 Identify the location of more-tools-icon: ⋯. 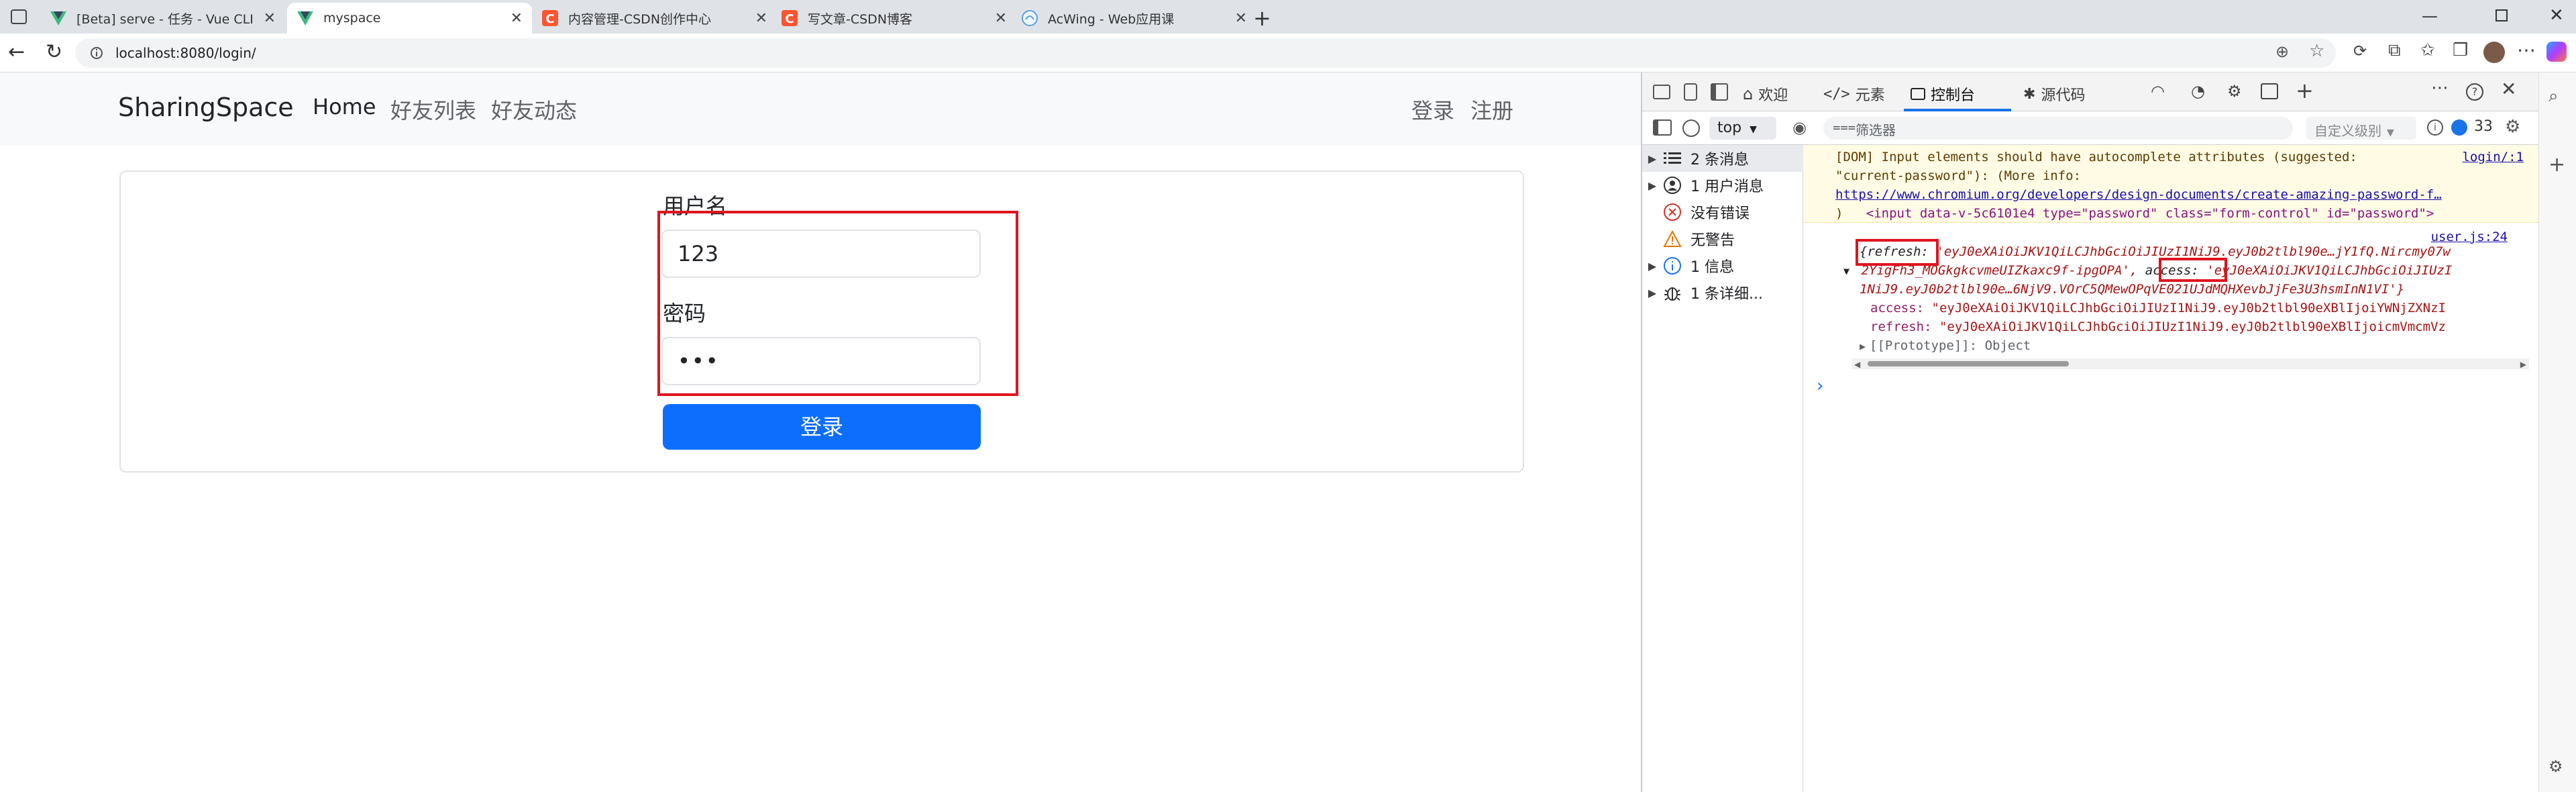
(2440, 88).